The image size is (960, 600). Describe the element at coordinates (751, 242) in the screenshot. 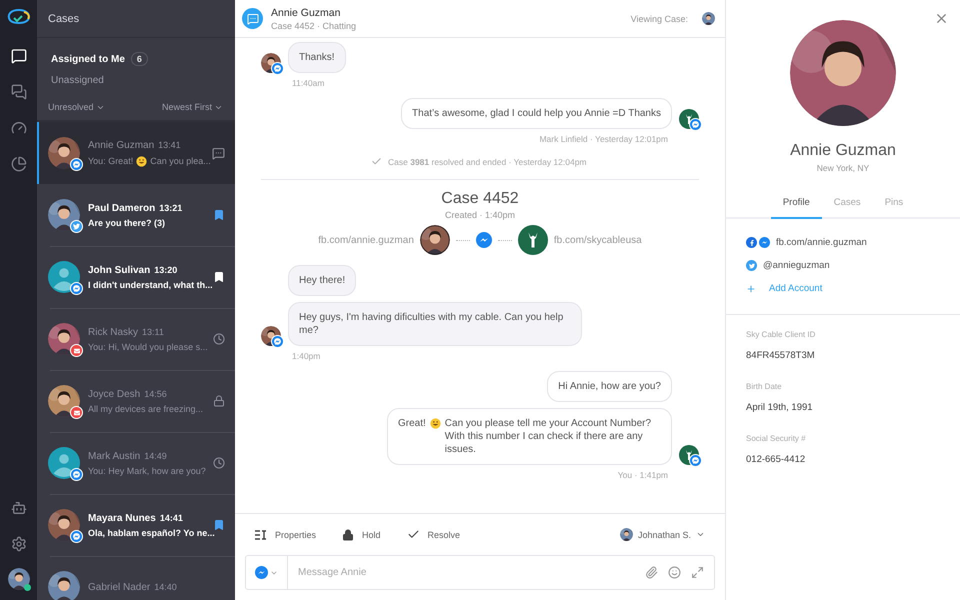

I see `facebook-icon` at that location.